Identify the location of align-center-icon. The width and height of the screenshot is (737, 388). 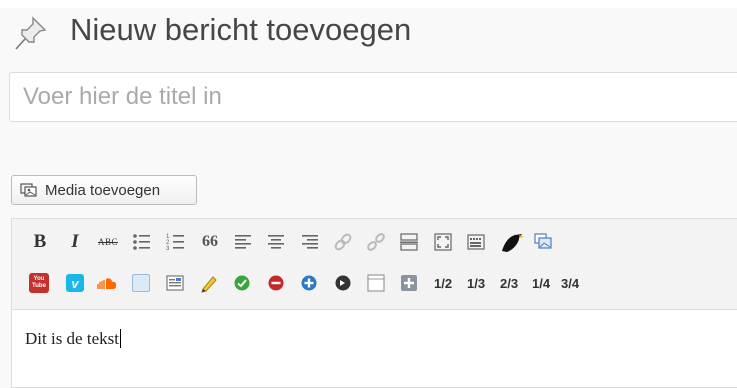
(276, 242).